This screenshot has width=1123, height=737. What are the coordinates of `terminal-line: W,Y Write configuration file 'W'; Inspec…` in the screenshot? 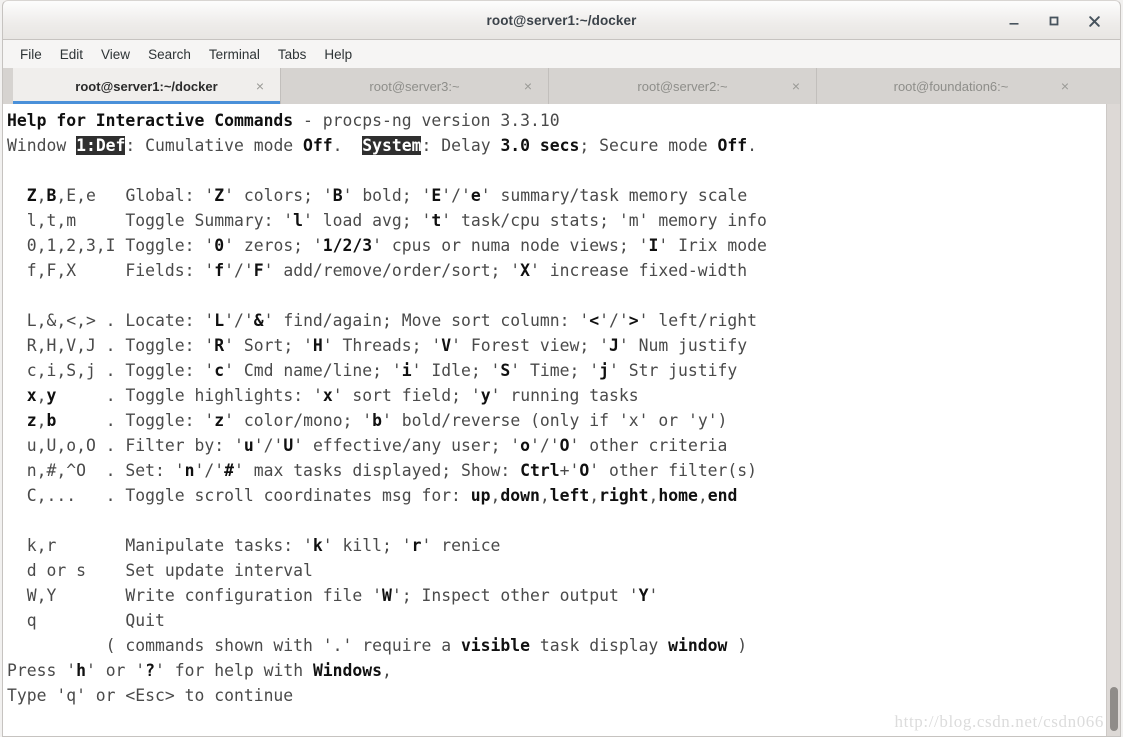 It's located at (333, 595).